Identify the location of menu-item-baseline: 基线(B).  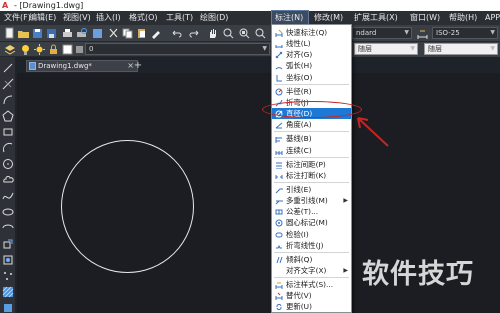
(311, 138).